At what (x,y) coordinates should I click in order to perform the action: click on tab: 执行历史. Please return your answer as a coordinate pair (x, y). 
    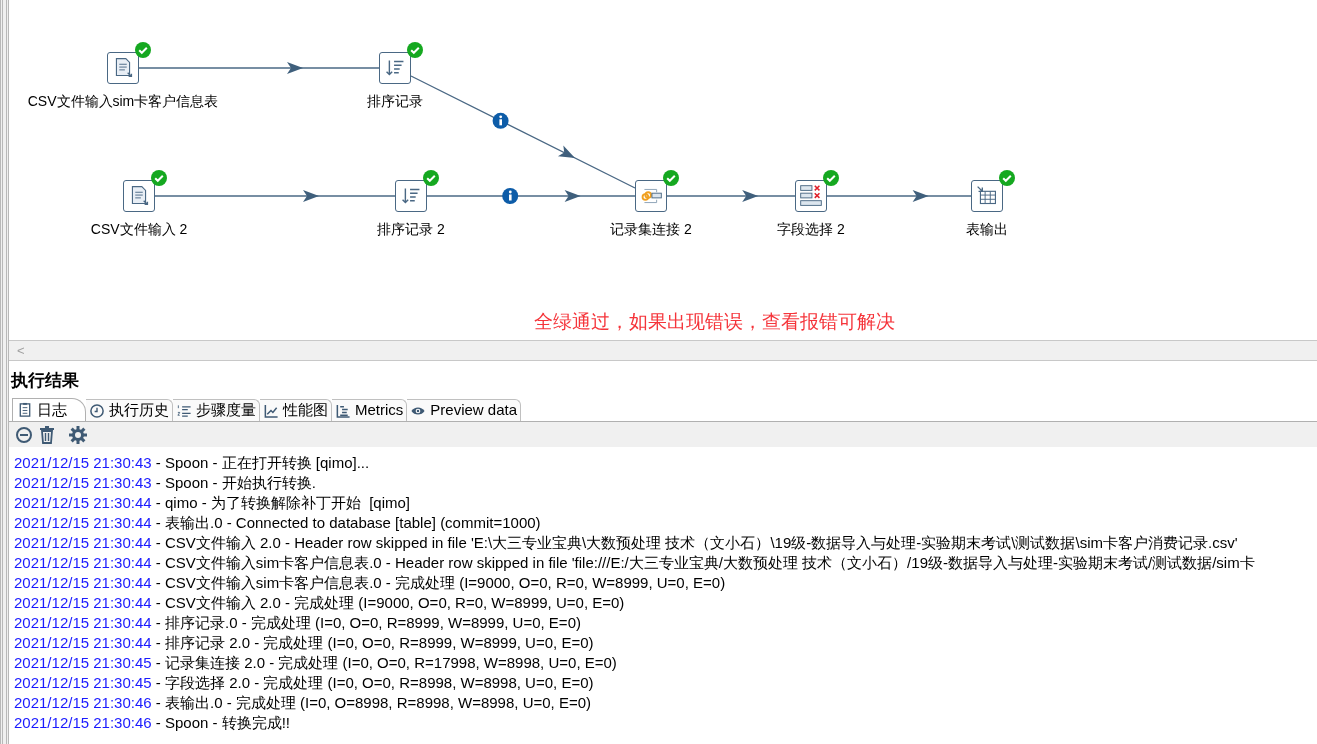
    Looking at the image, I should click on (129, 410).